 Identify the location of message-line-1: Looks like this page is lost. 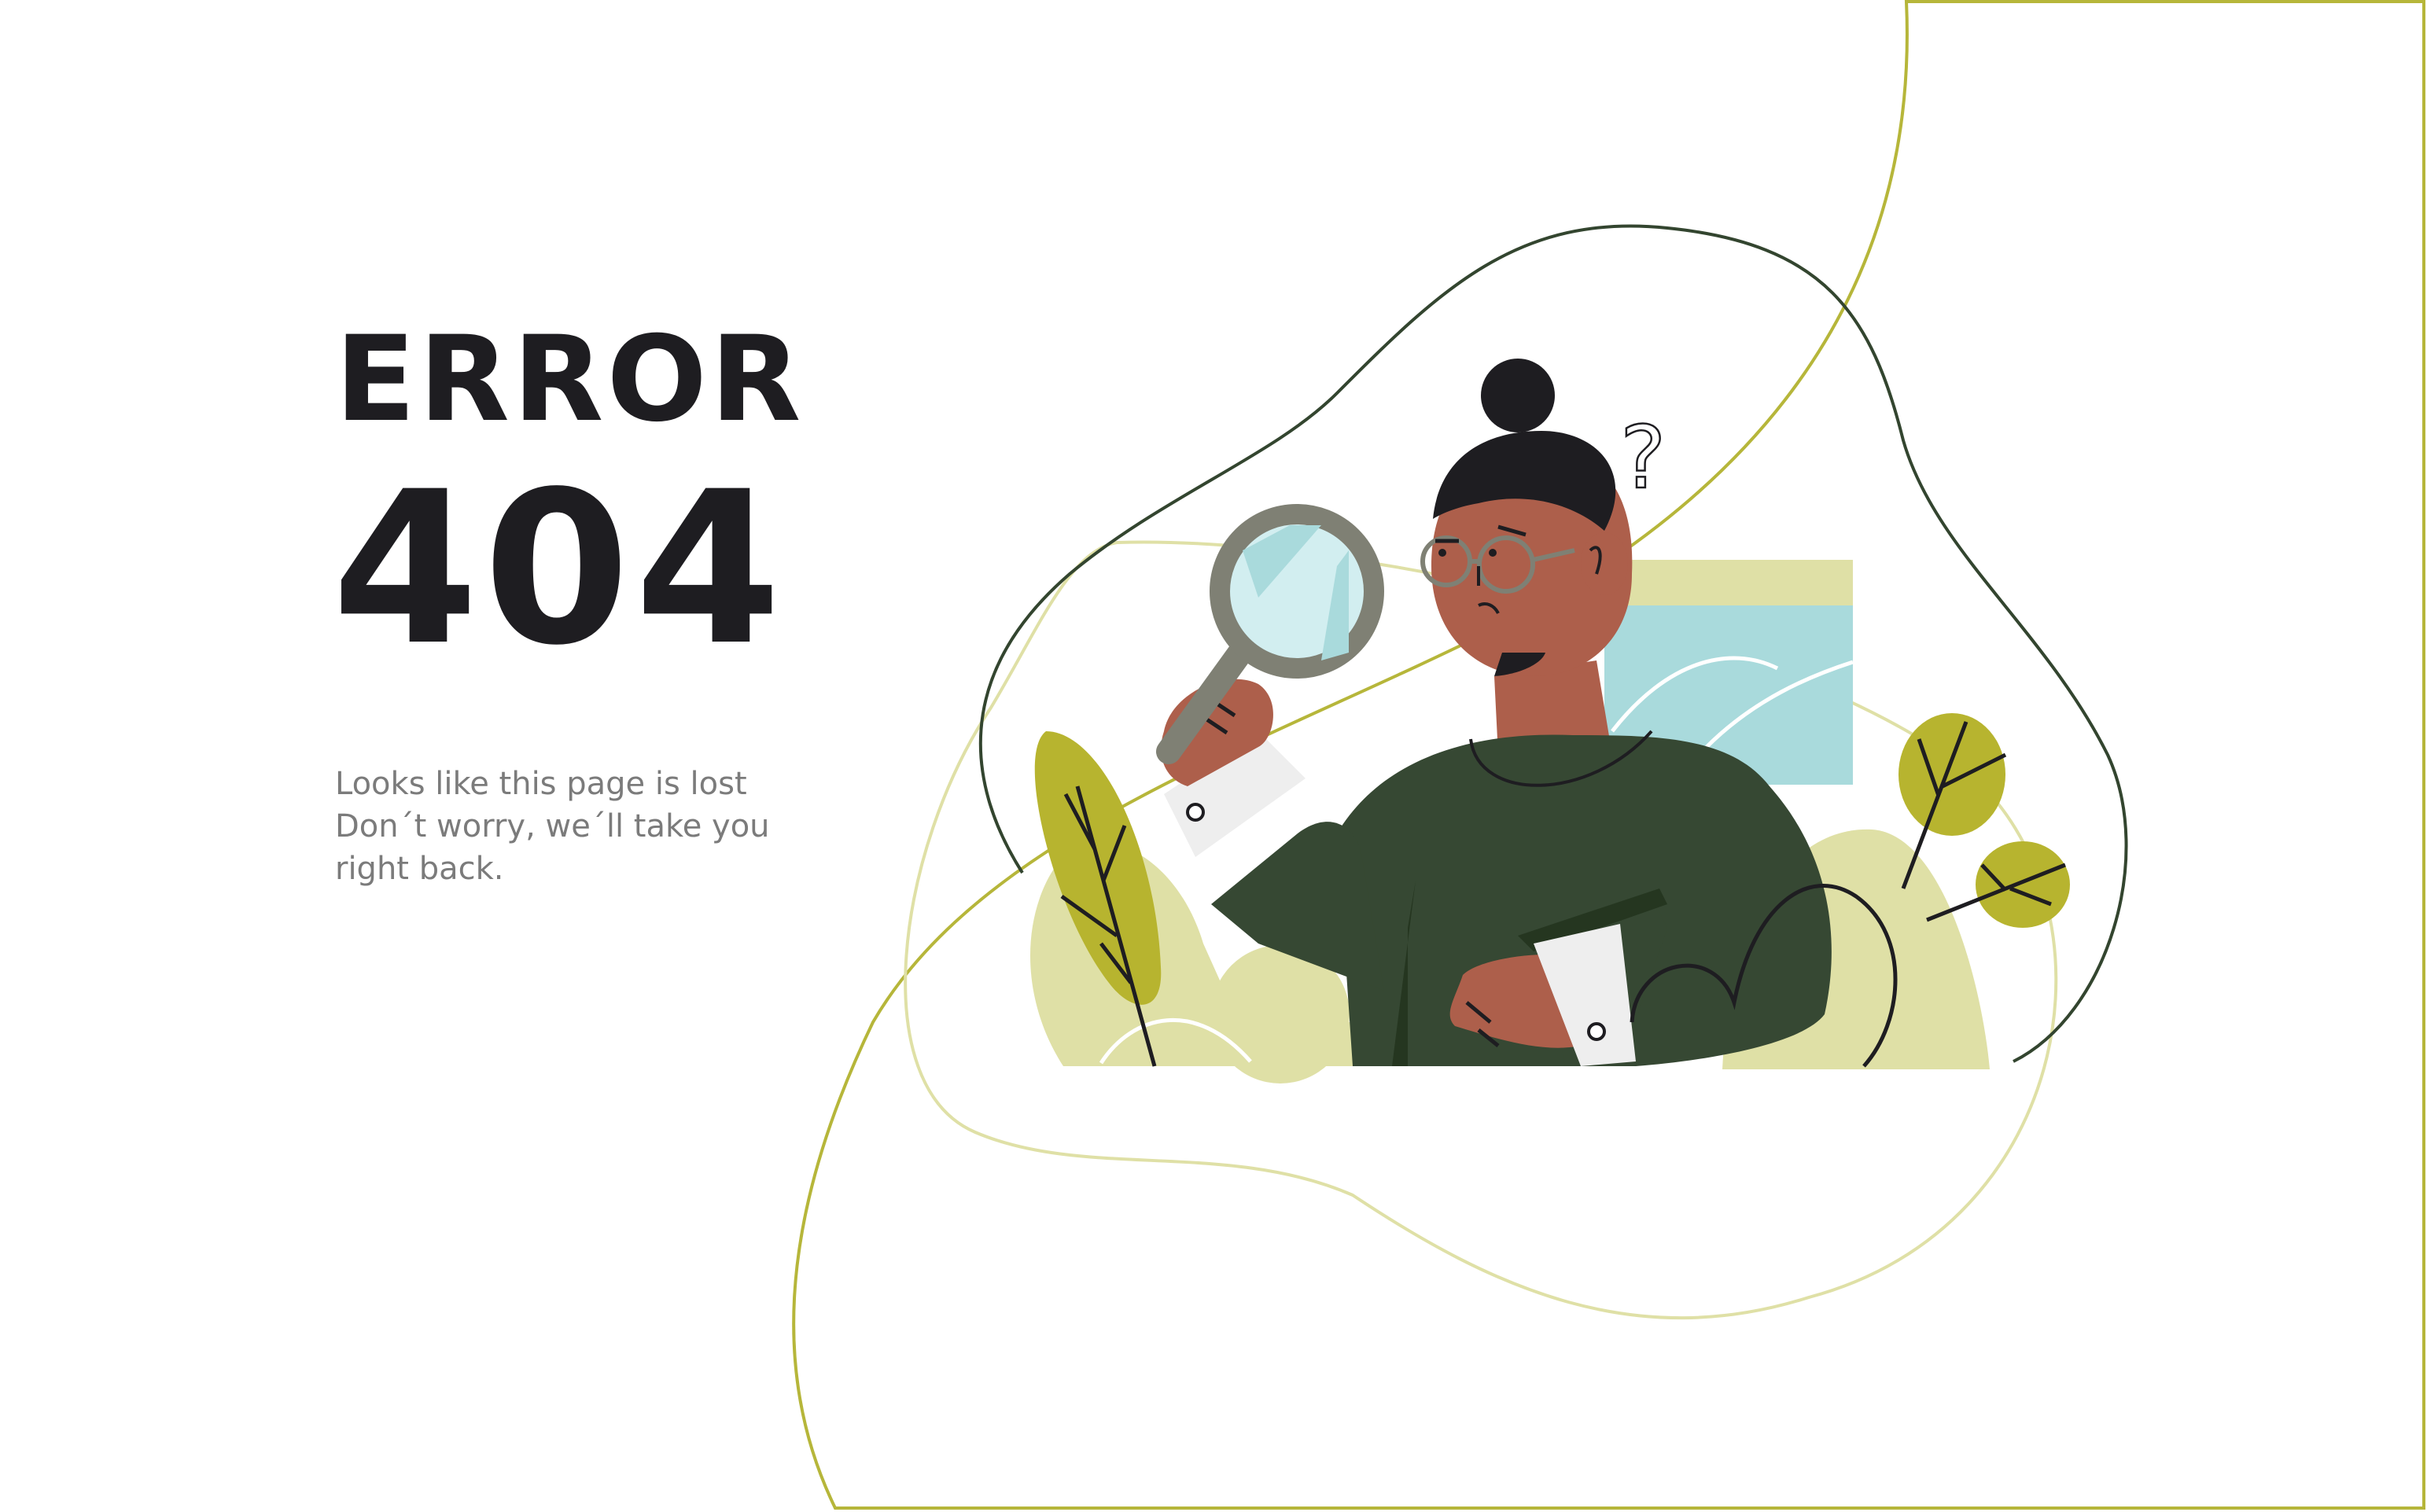
(541, 784).